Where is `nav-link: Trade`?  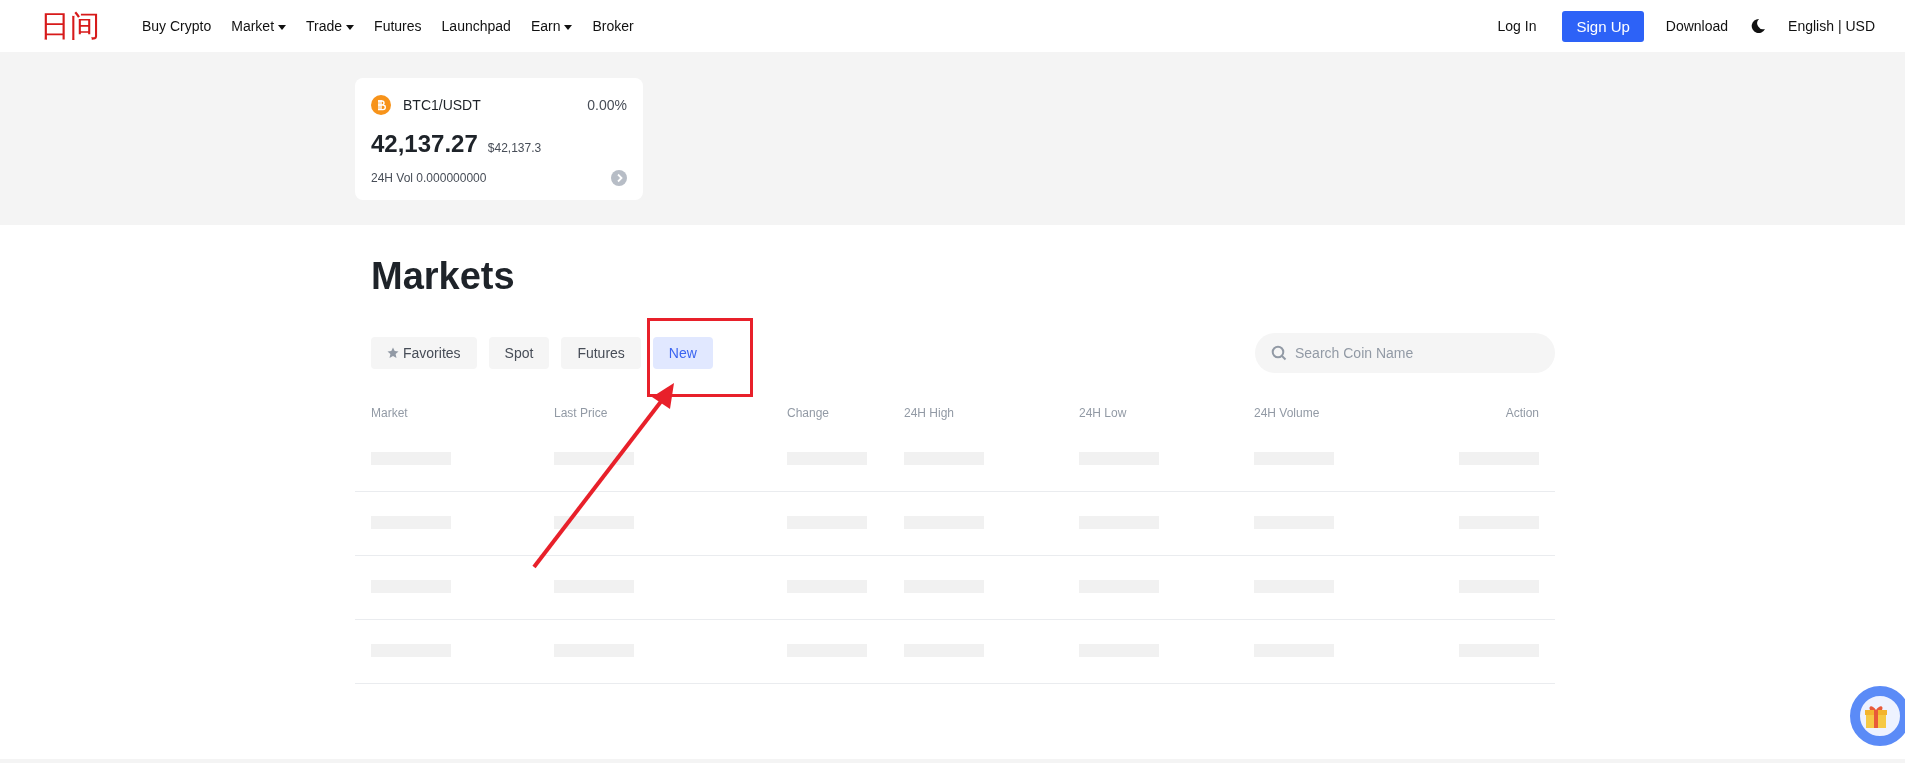 nav-link: Trade is located at coordinates (330, 26).